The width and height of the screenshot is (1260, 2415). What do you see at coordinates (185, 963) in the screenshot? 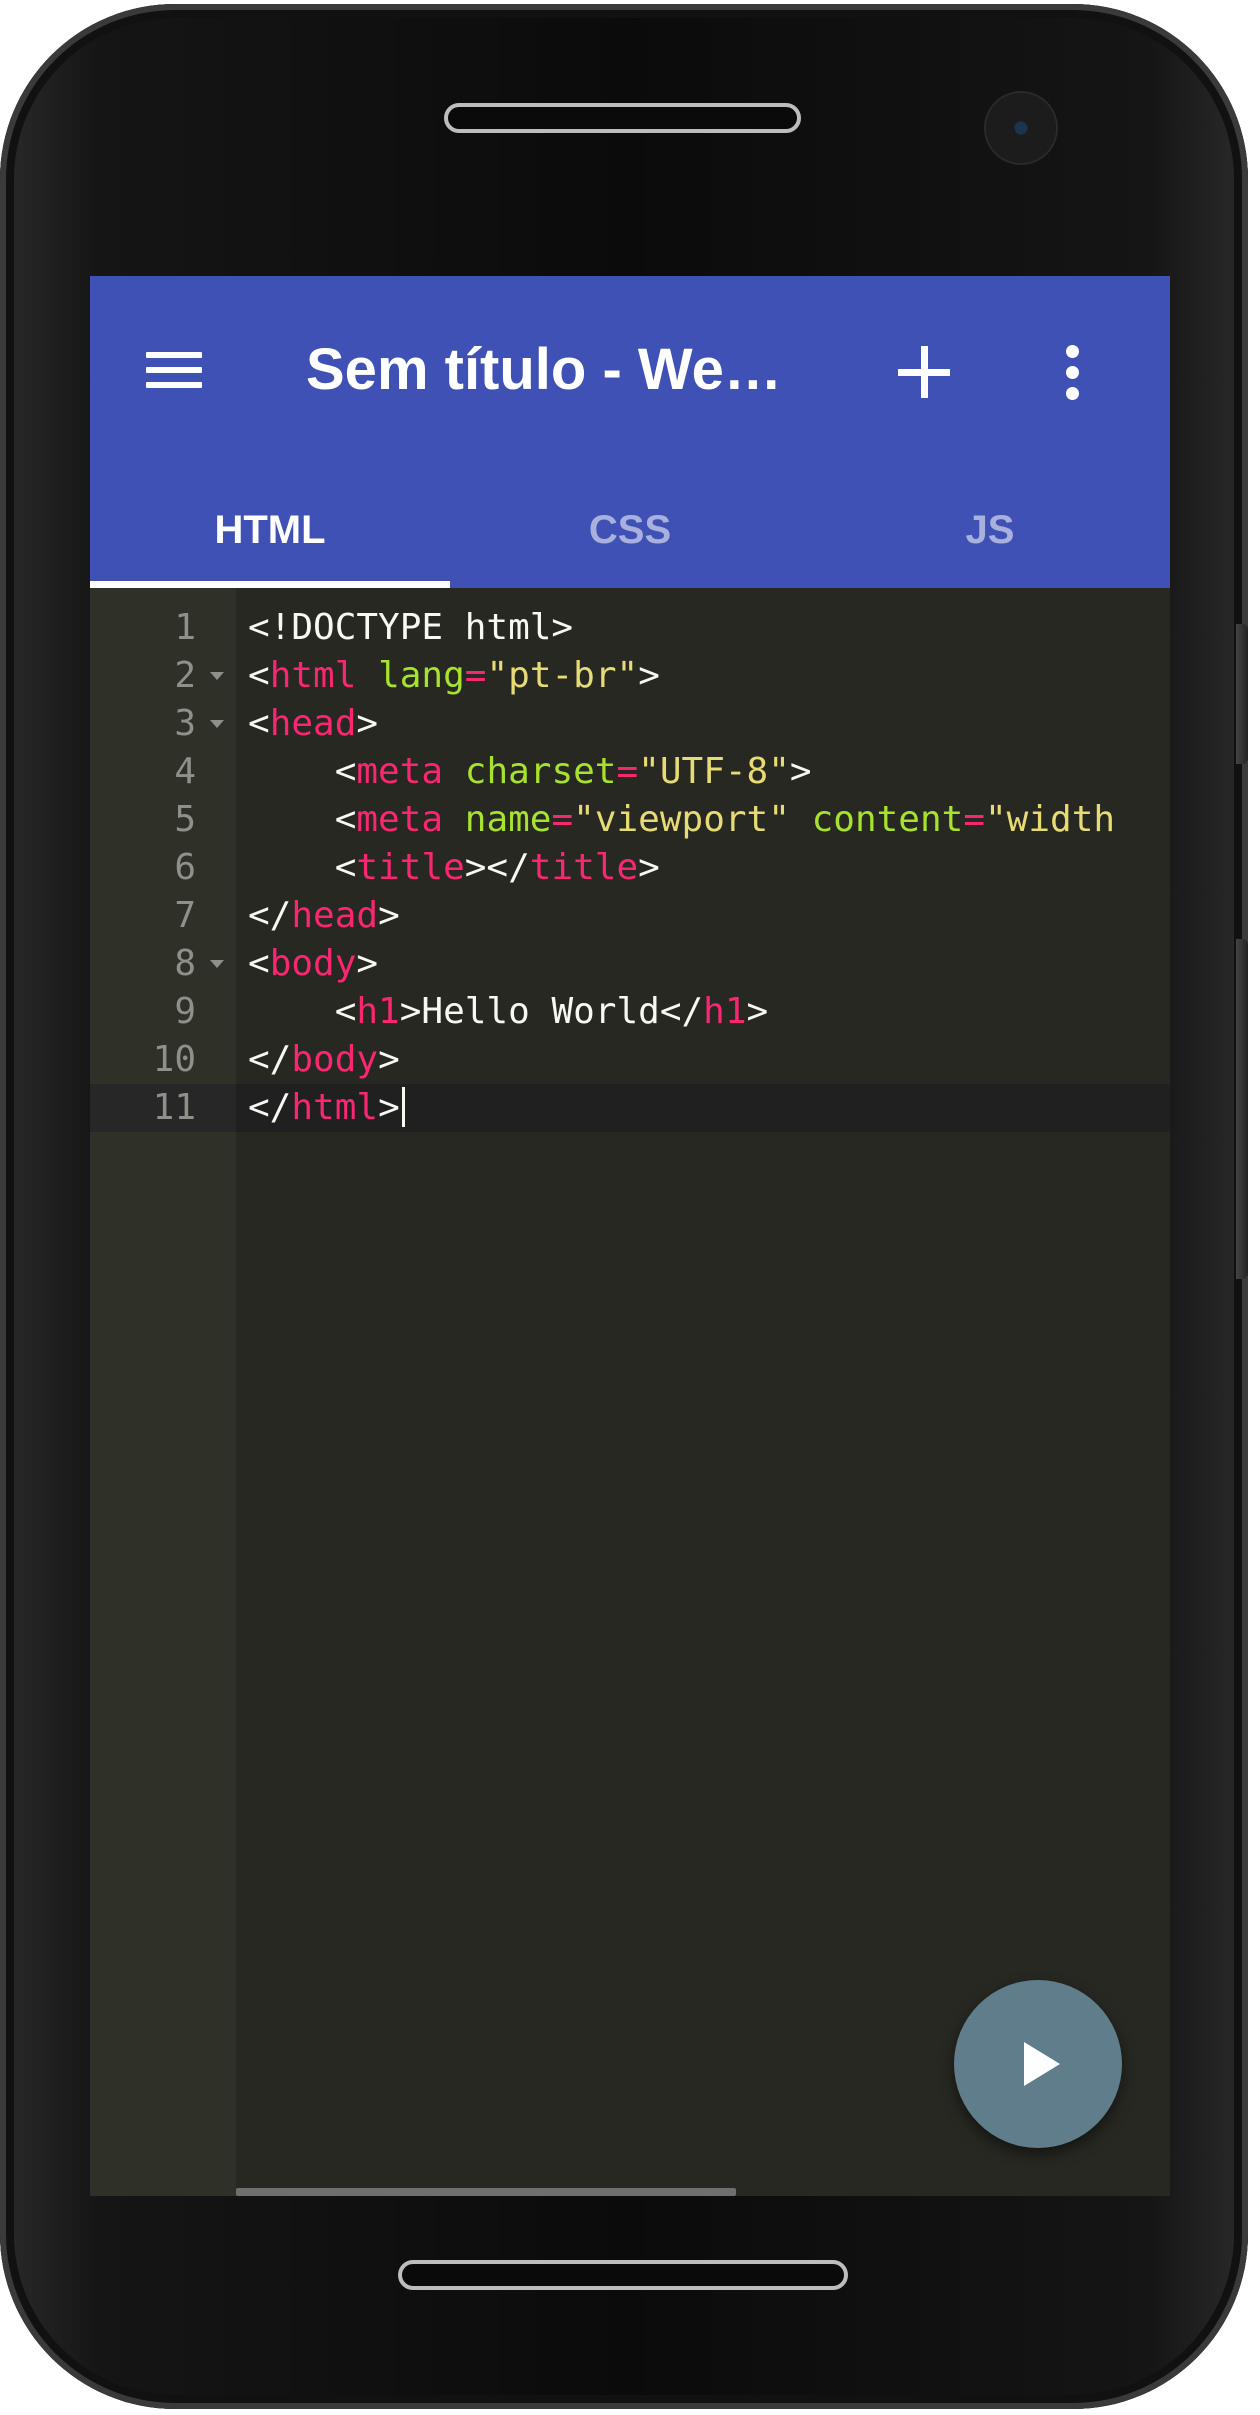
I see `line-number: 8` at bounding box center [185, 963].